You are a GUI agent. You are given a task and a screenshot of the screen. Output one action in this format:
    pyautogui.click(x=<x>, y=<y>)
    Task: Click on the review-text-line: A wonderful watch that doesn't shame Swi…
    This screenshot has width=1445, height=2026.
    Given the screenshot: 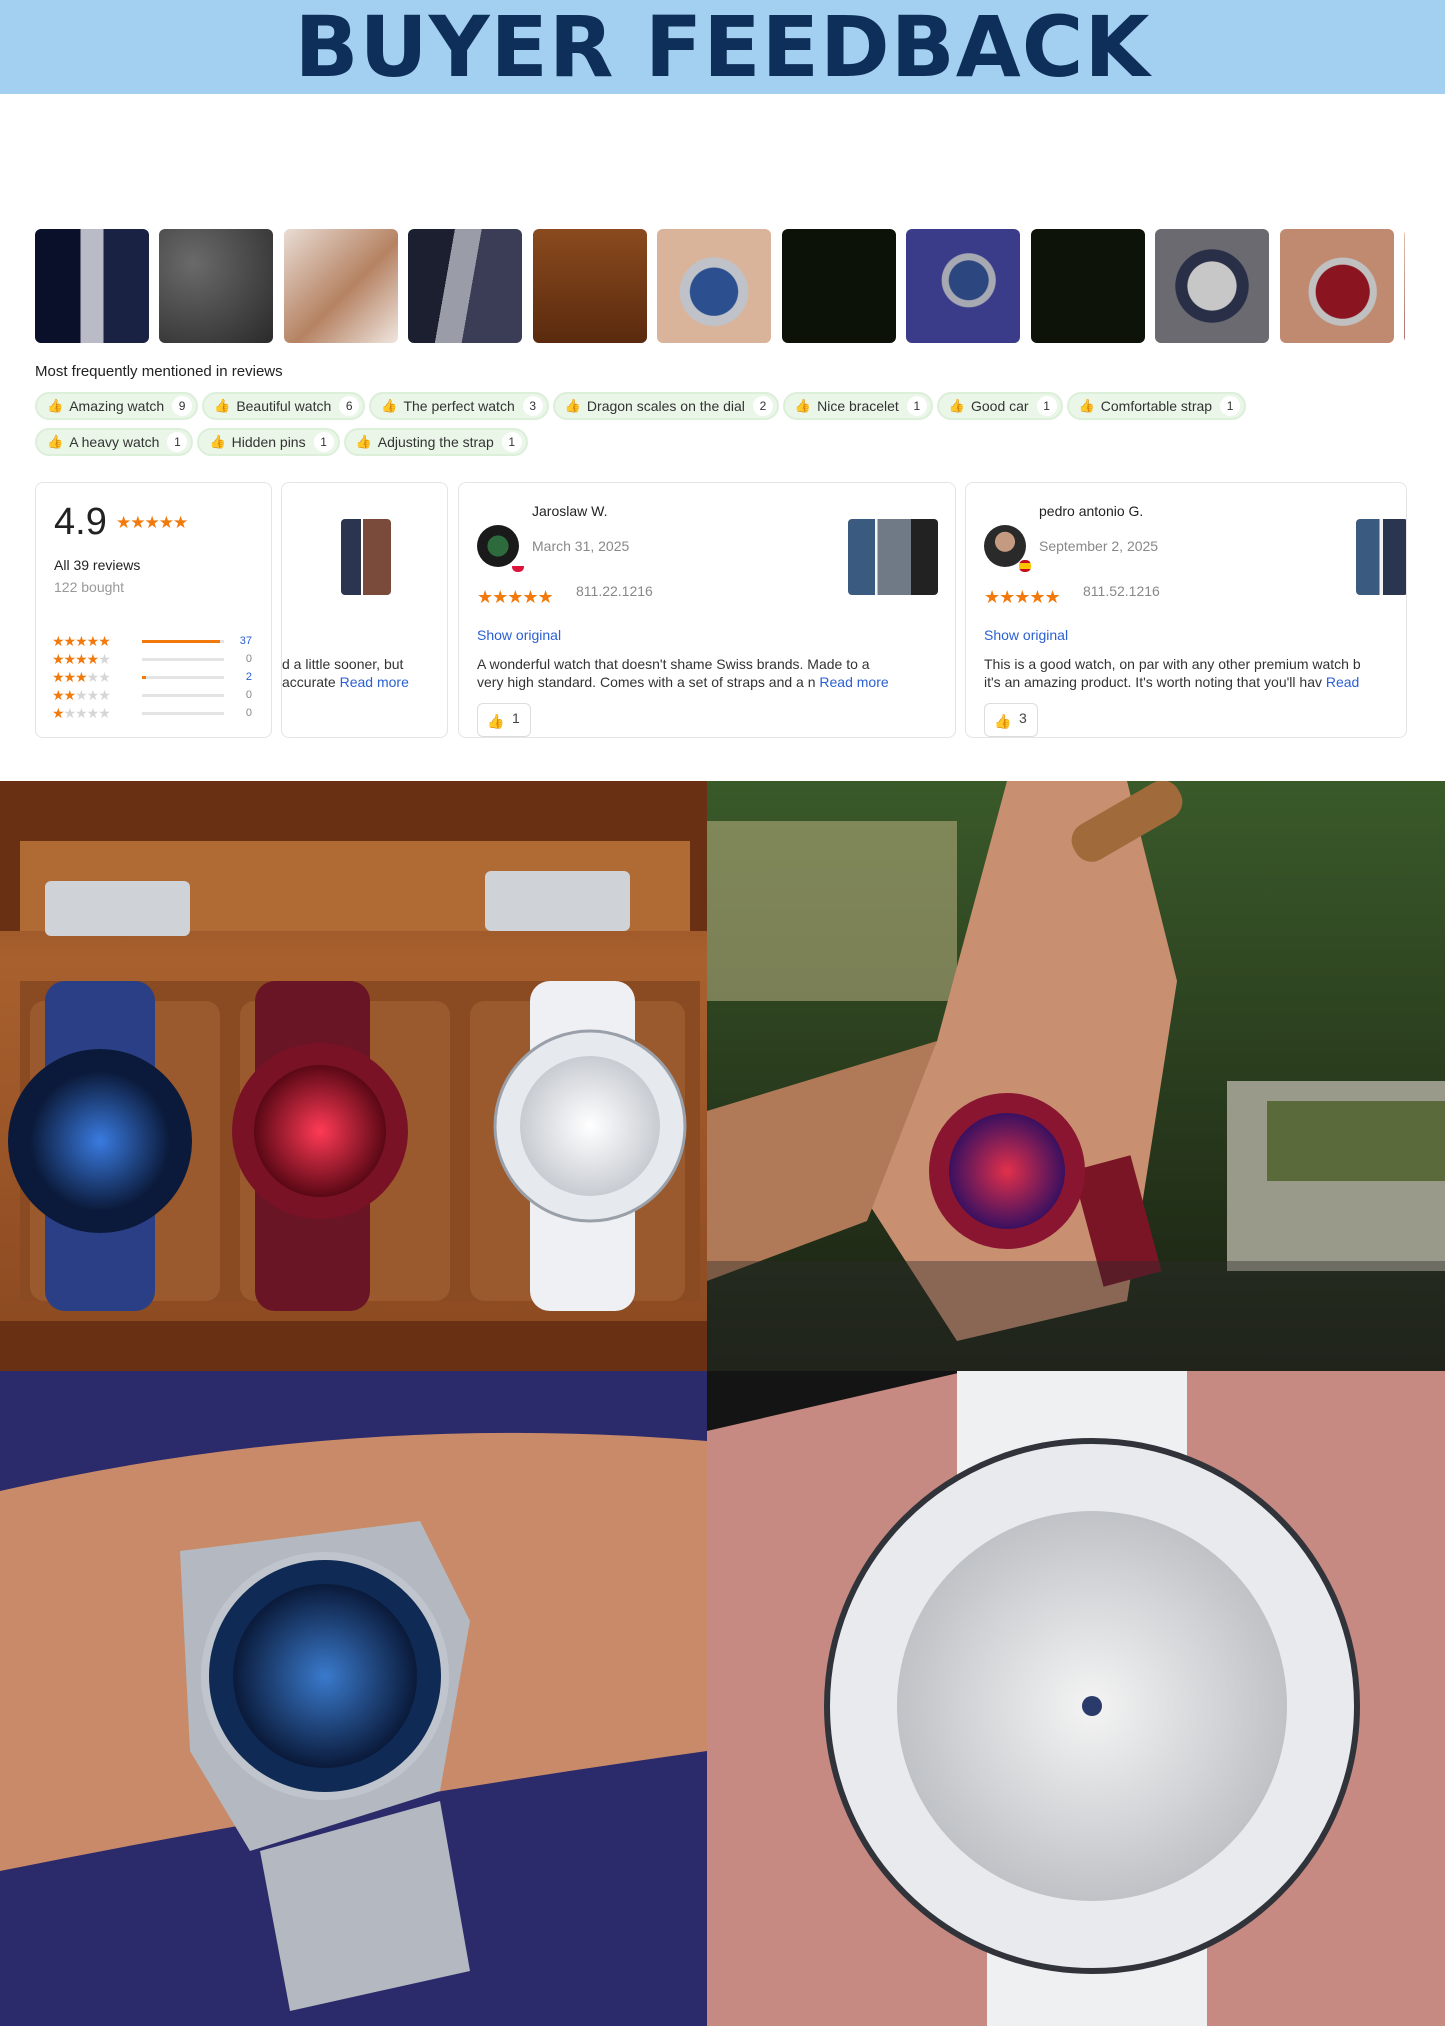 What is the action you would take?
    pyautogui.click(x=673, y=664)
    